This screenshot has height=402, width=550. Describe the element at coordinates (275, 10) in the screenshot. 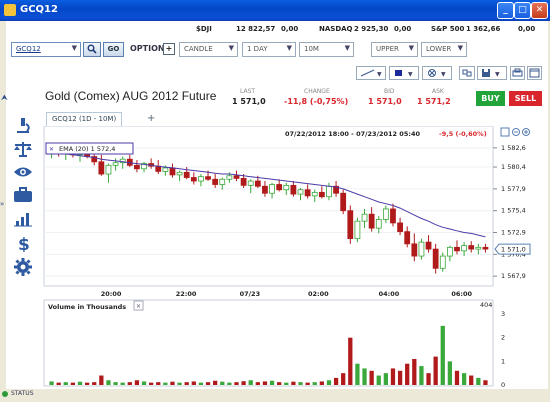

I see `window-title-bar: GCQ12 _ □ ✕` at that location.